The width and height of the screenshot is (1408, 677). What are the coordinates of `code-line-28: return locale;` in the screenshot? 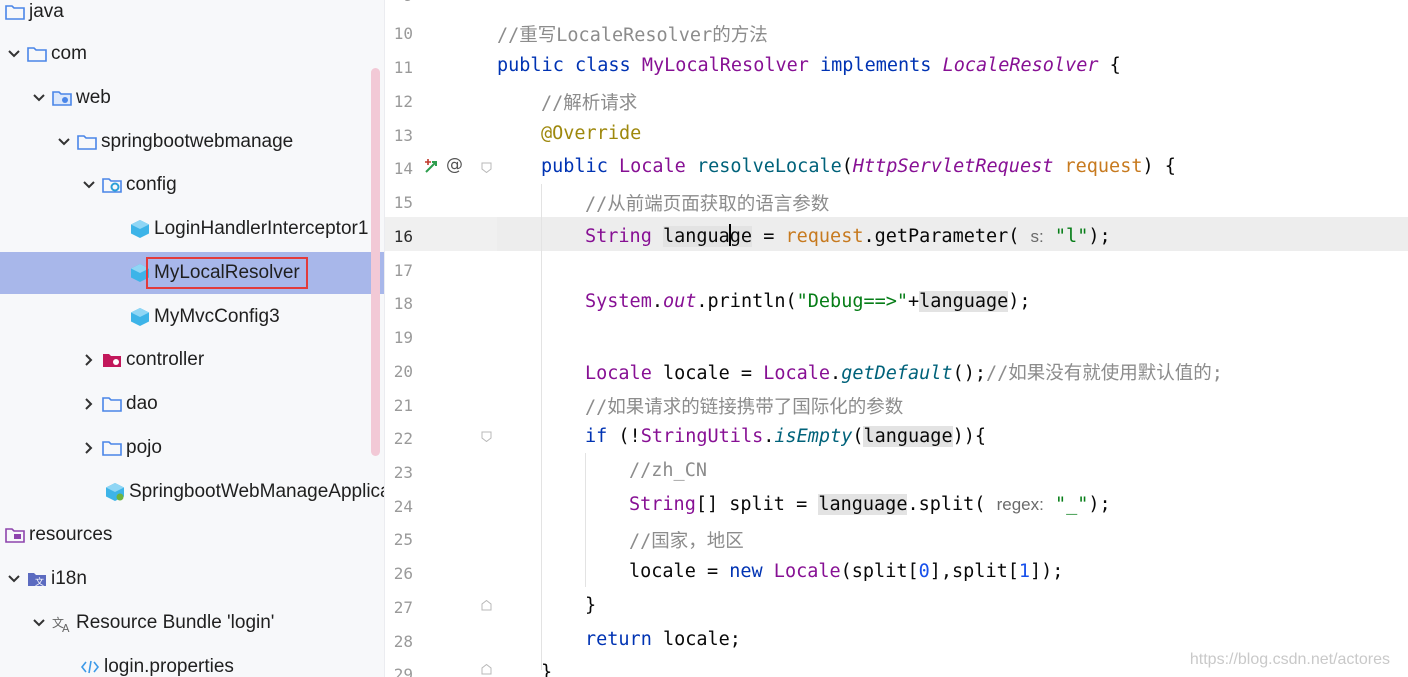 It's located at (663, 639).